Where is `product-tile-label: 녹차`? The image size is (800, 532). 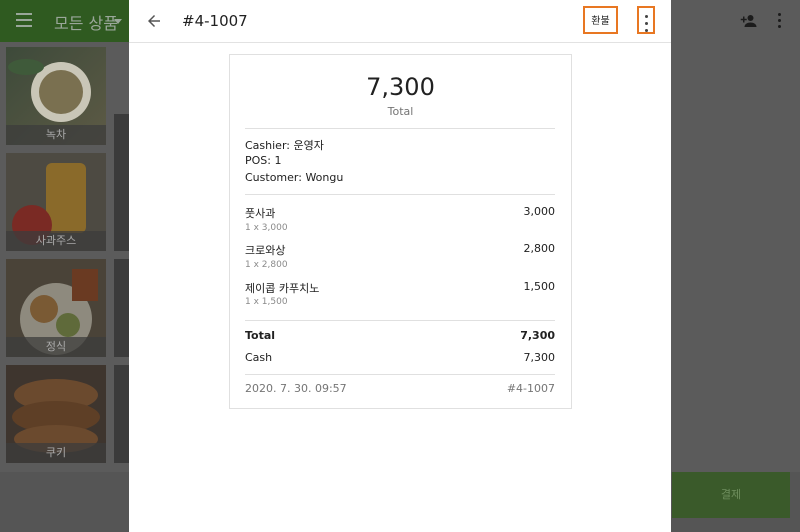 product-tile-label: 녹차 is located at coordinates (56, 135).